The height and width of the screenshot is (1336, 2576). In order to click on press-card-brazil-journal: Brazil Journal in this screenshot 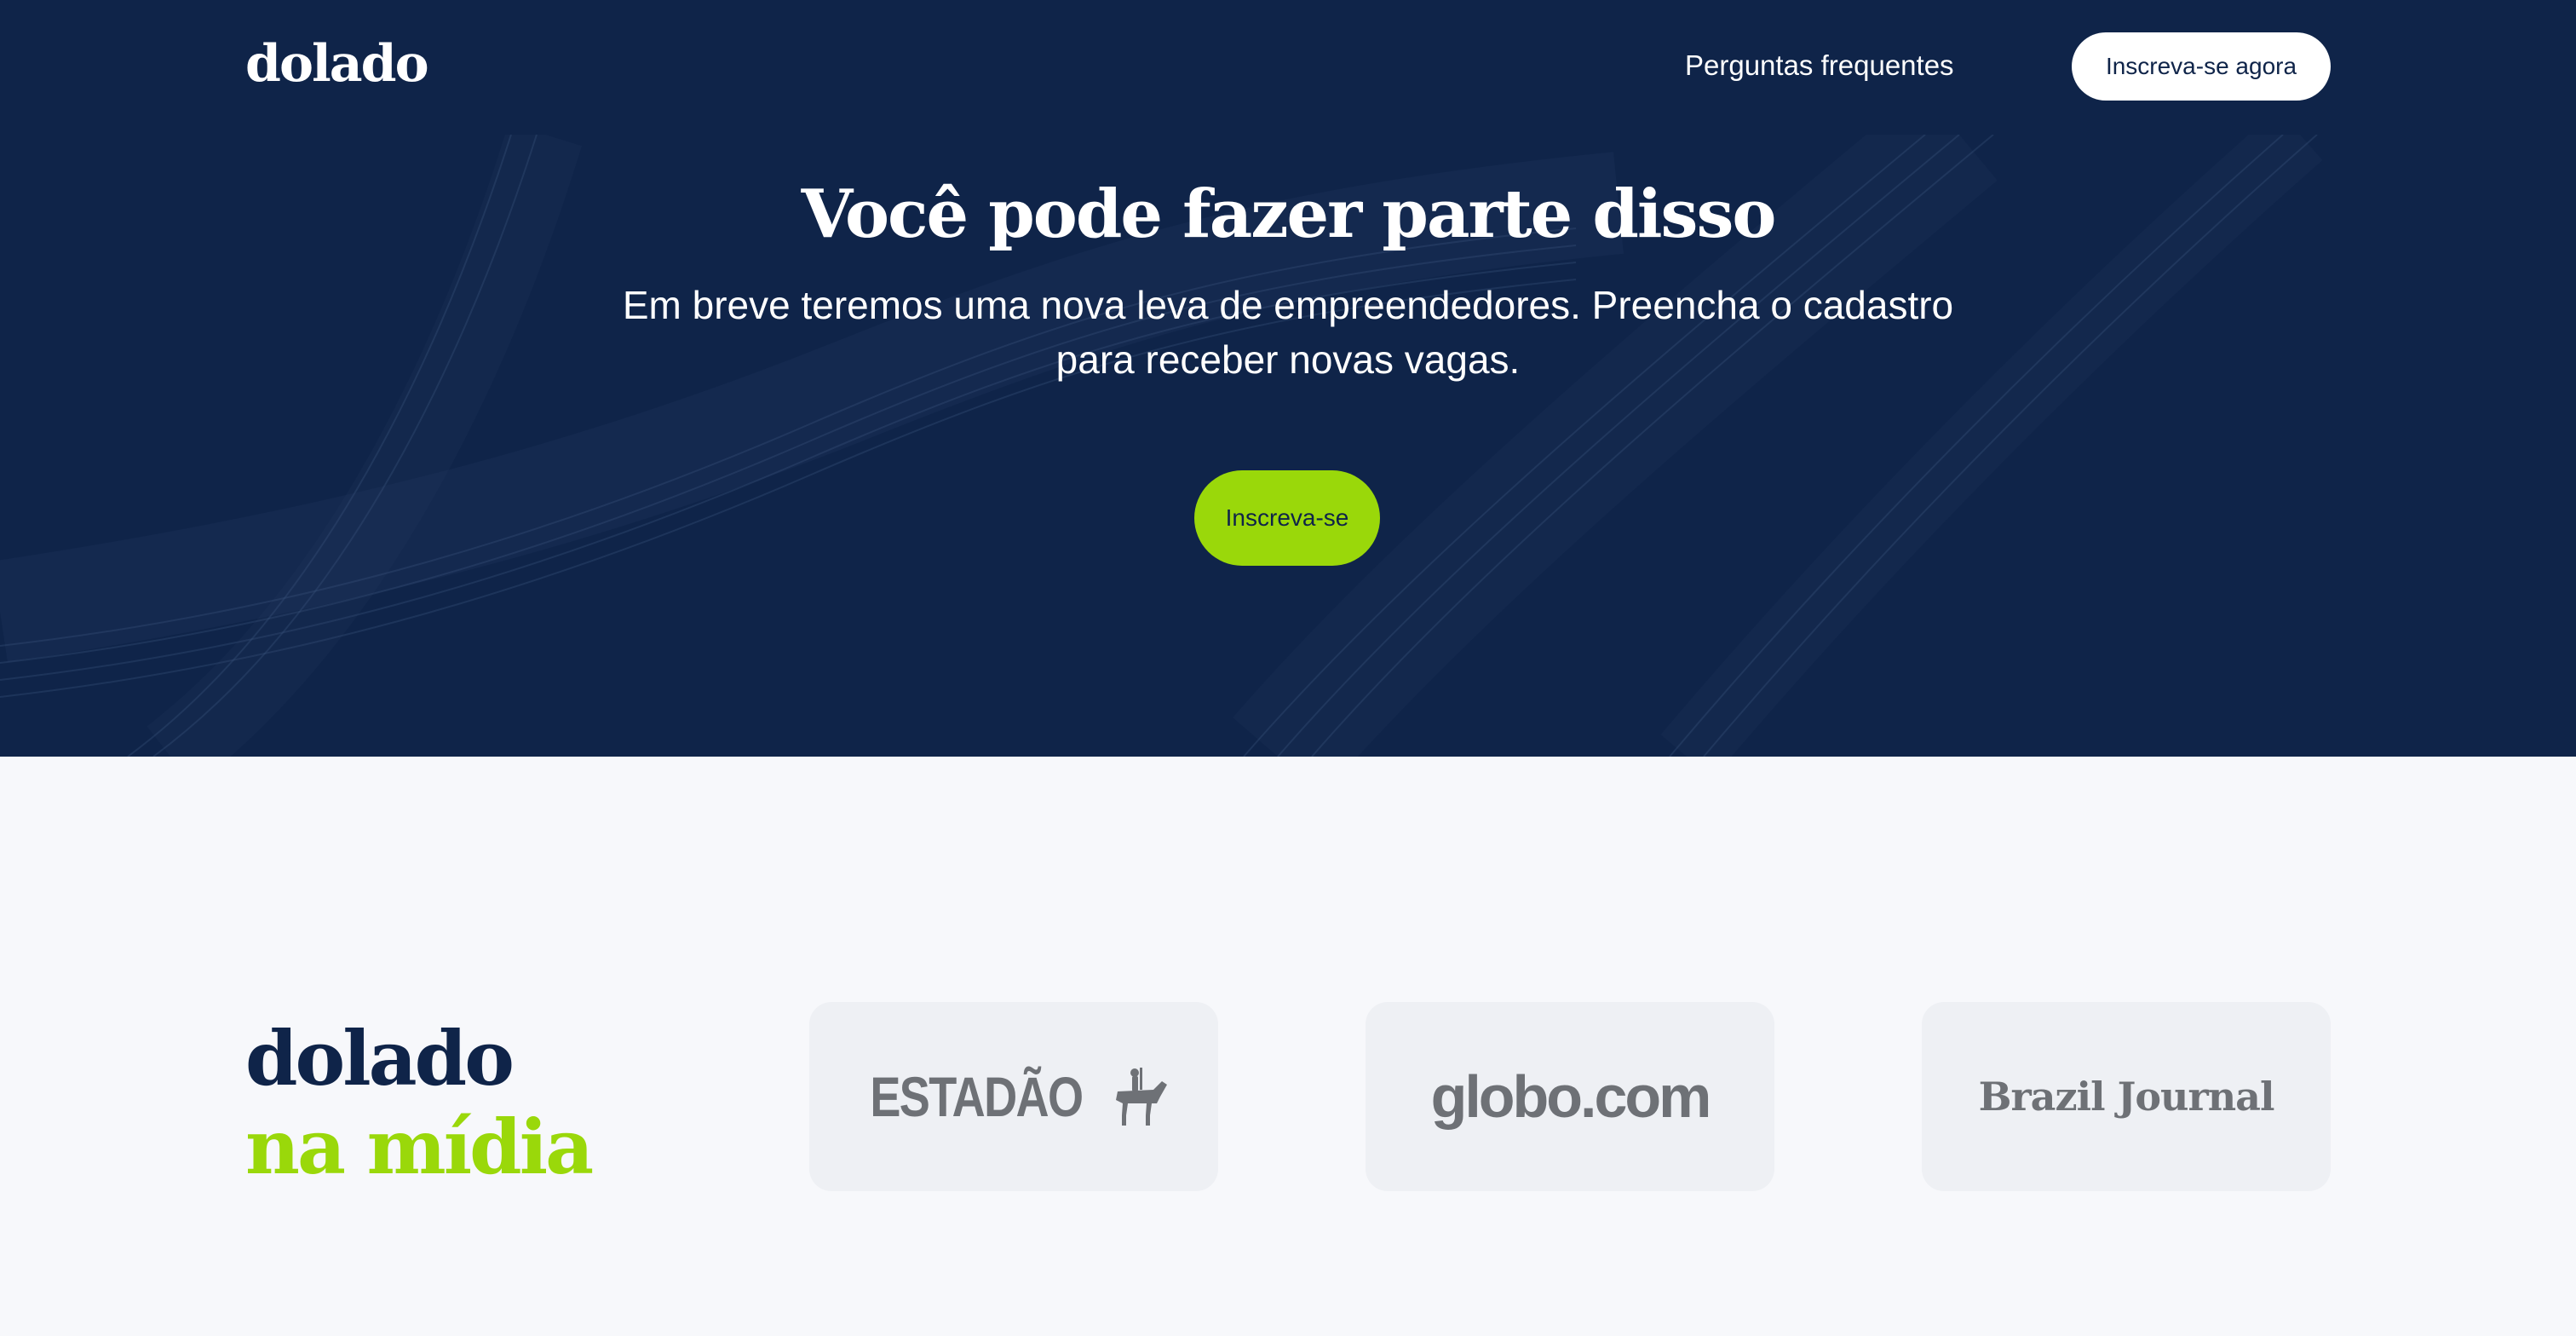, I will do `click(2126, 1096)`.